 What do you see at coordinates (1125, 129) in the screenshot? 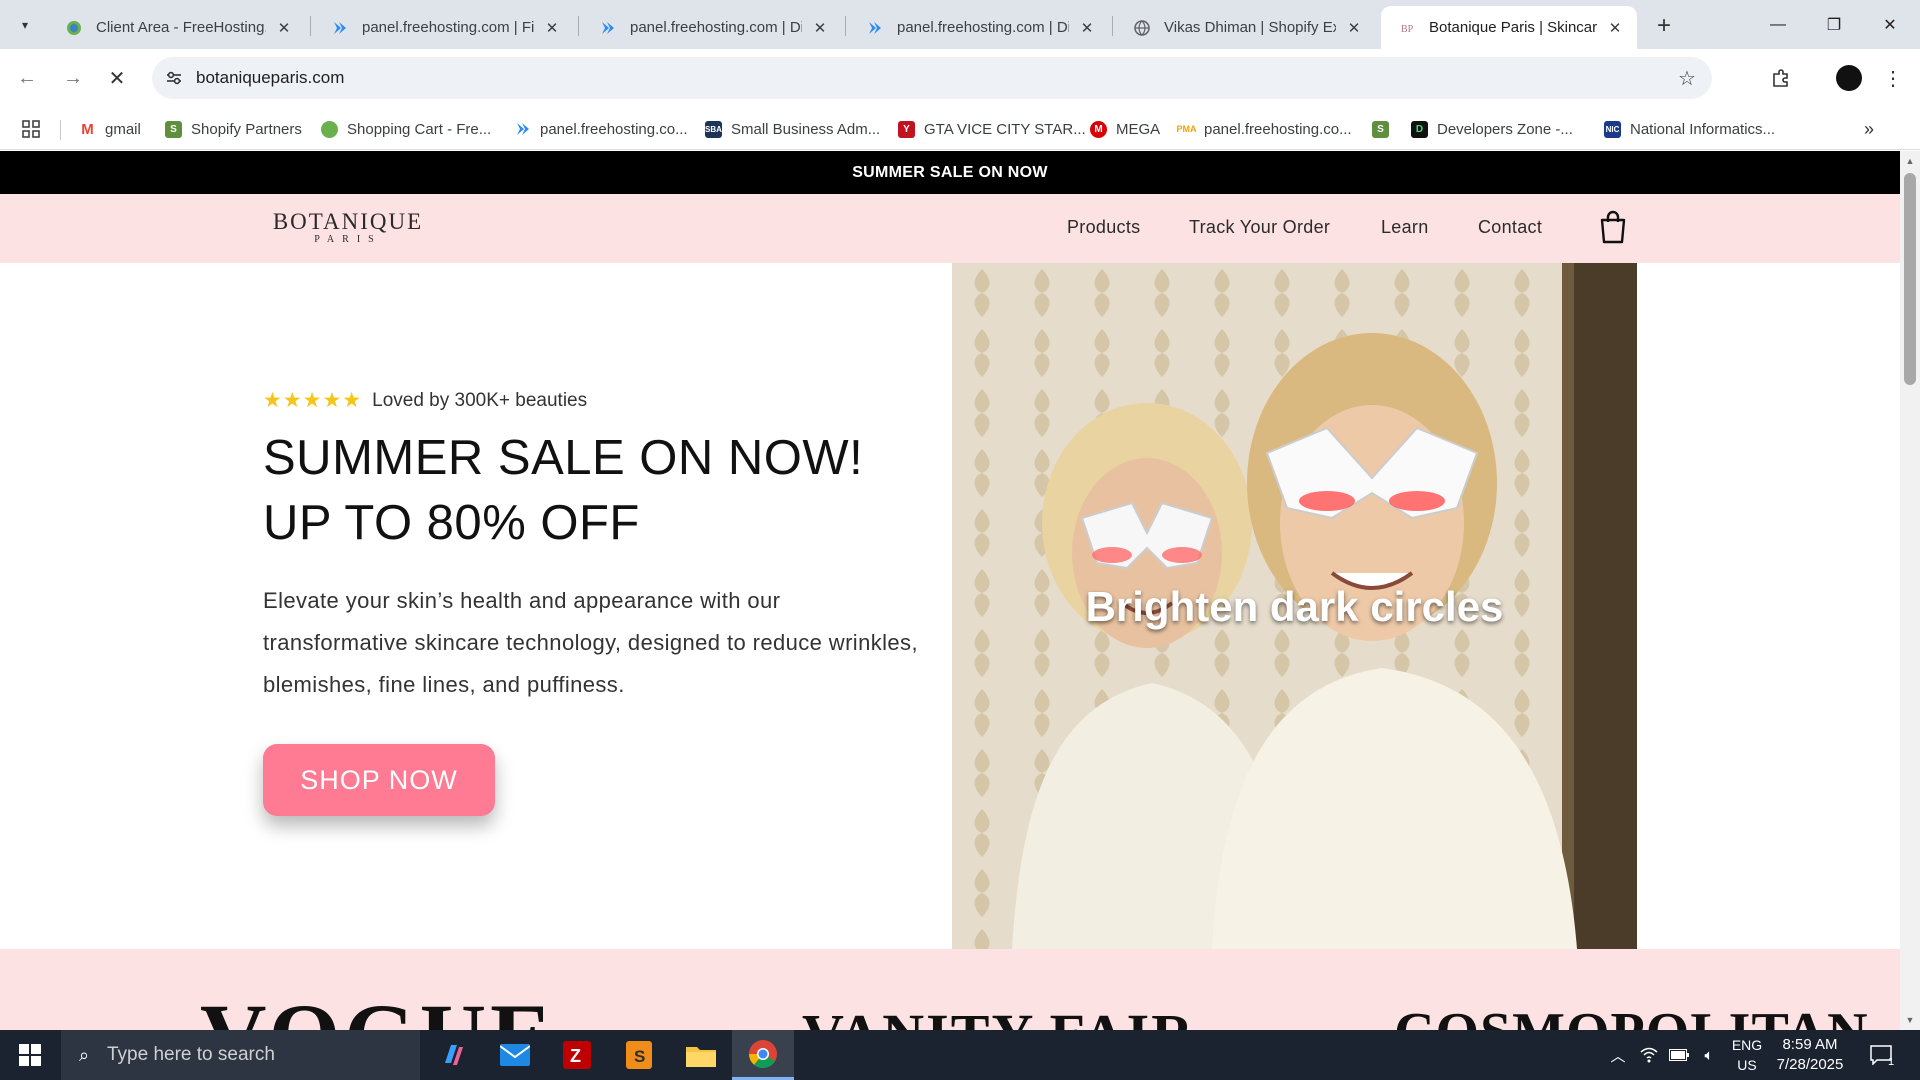
I see `bookmark-mega: M MEGA` at bounding box center [1125, 129].